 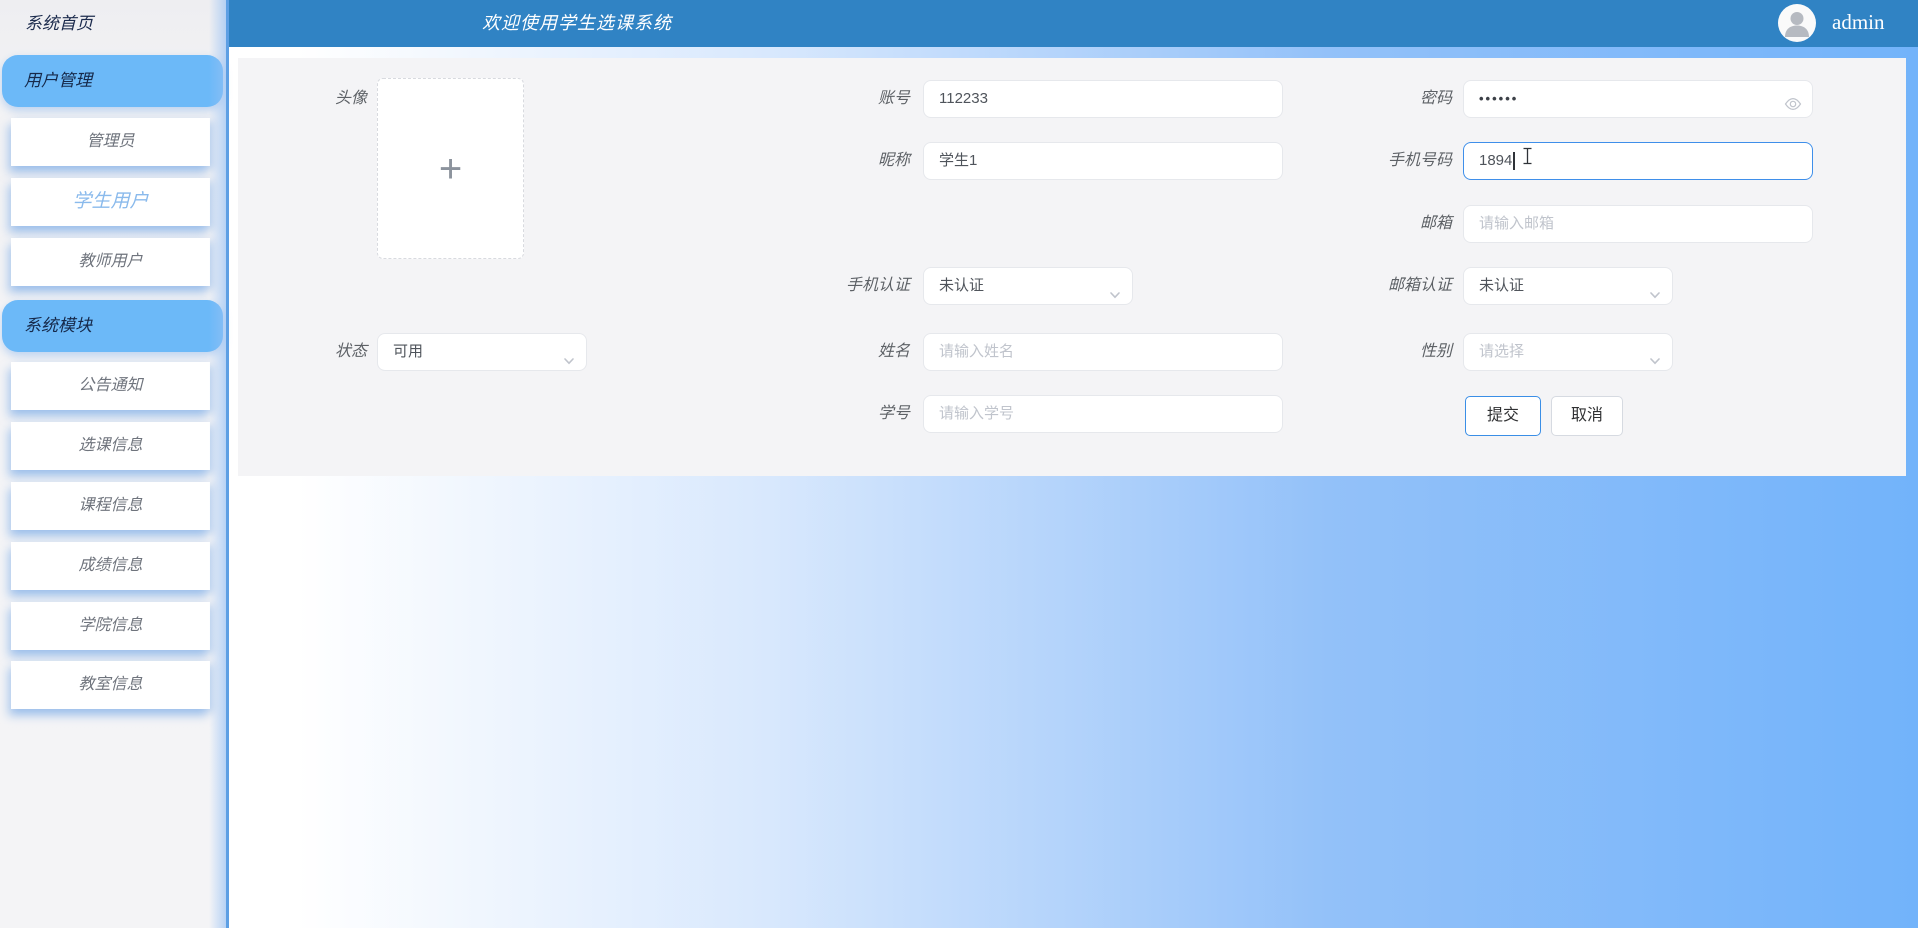 I want to click on phone-verify-select: 未认证, so click(x=1028, y=286).